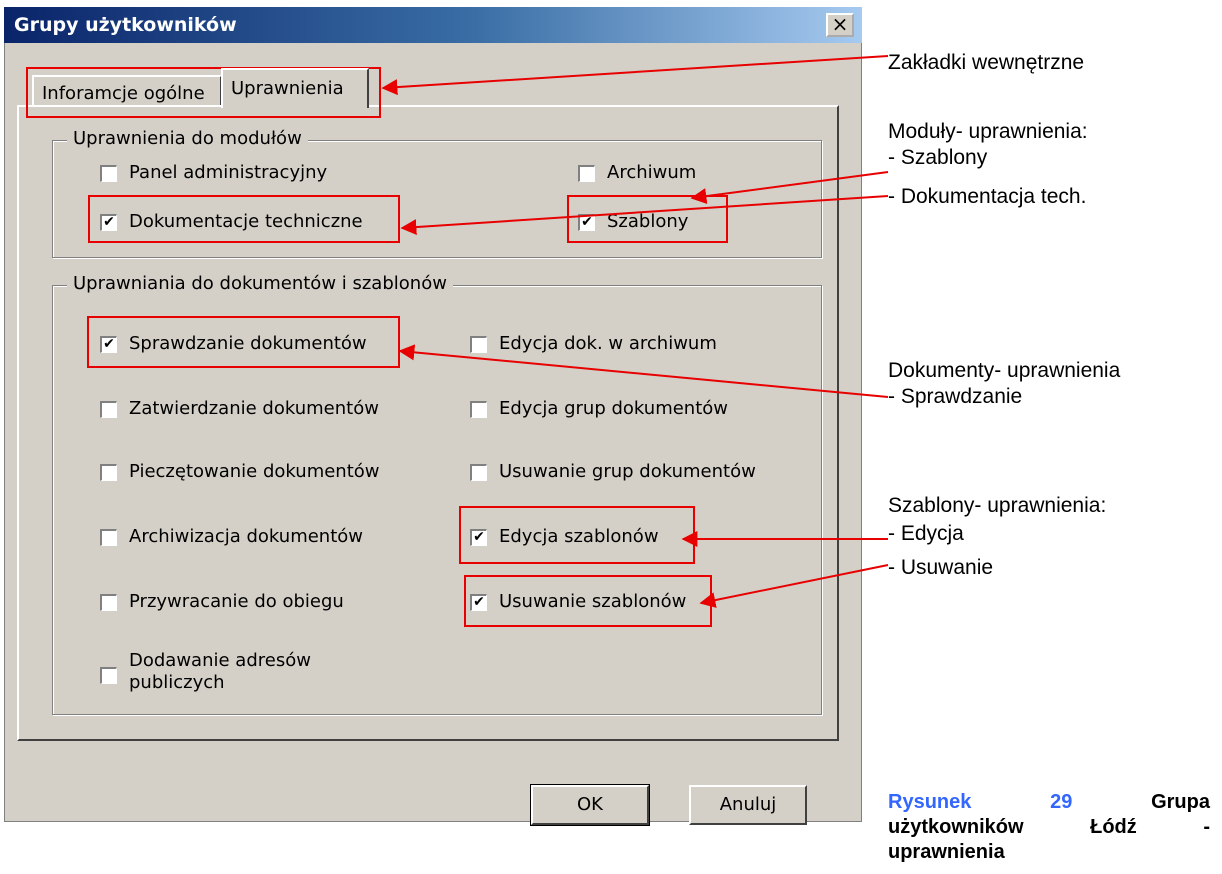 The width and height of the screenshot is (1222, 874). Describe the element at coordinates (988, 131) in the screenshot. I see `annotation-modules-title: Moduły- uprawnienia:` at that location.